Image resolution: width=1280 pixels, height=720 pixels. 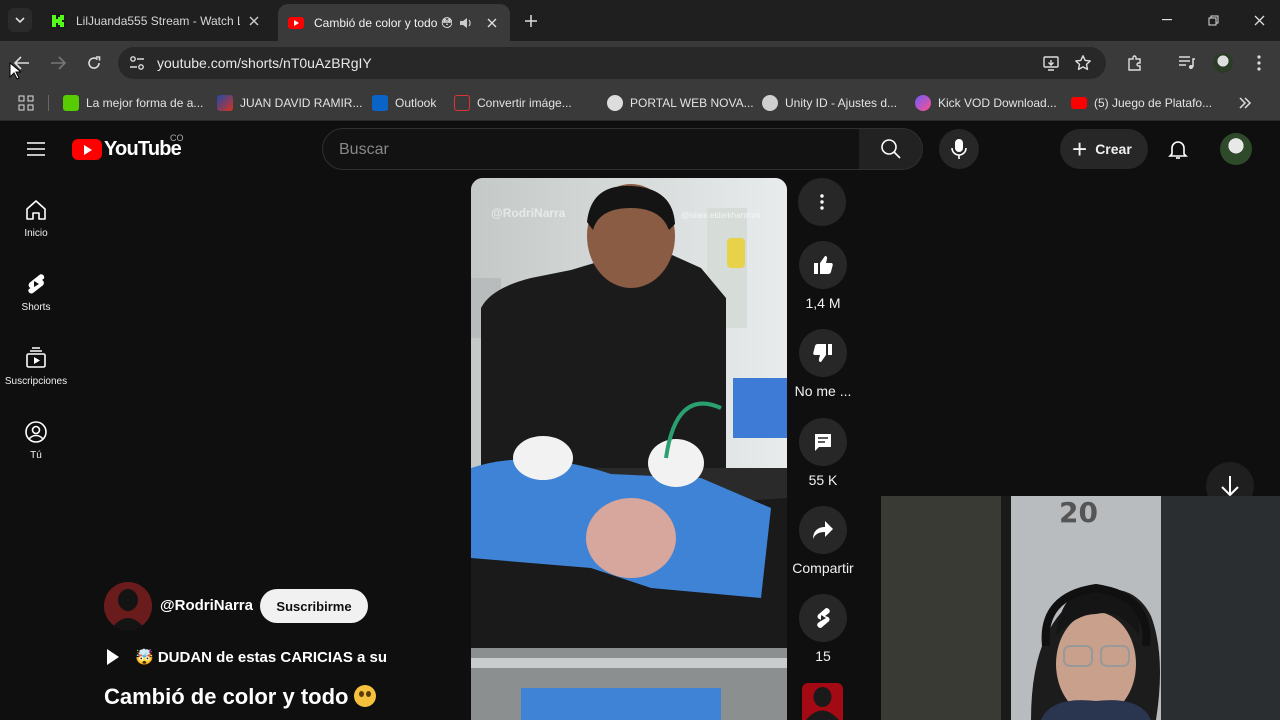 I want to click on search-input, so click(x=589, y=150).